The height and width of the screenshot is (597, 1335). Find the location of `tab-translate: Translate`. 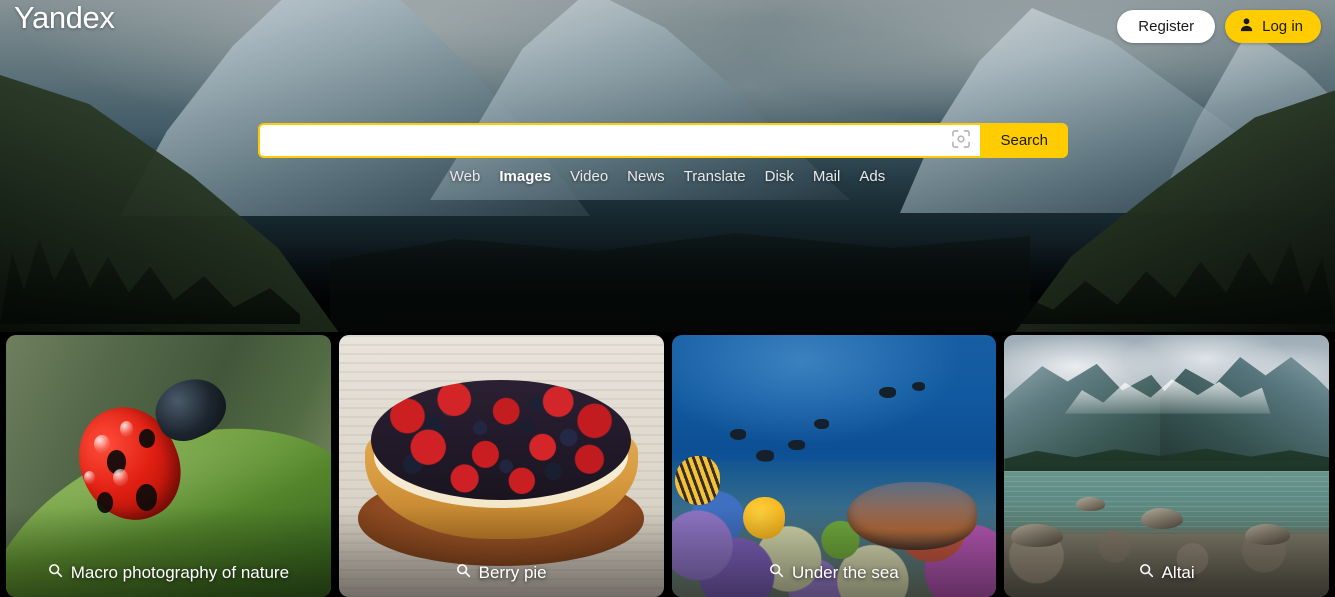

tab-translate: Translate is located at coordinates (715, 176).